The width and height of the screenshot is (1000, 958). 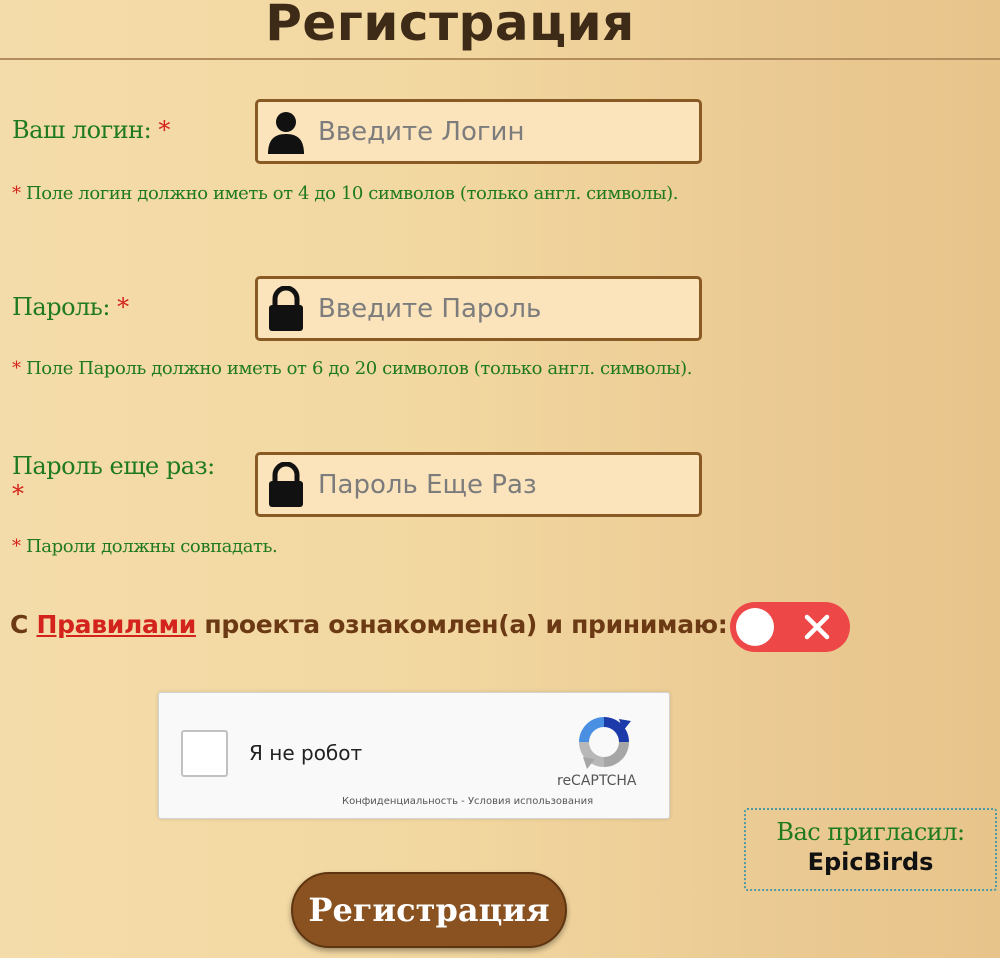 I want to click on rules-accept-toggle, so click(x=790, y=627).